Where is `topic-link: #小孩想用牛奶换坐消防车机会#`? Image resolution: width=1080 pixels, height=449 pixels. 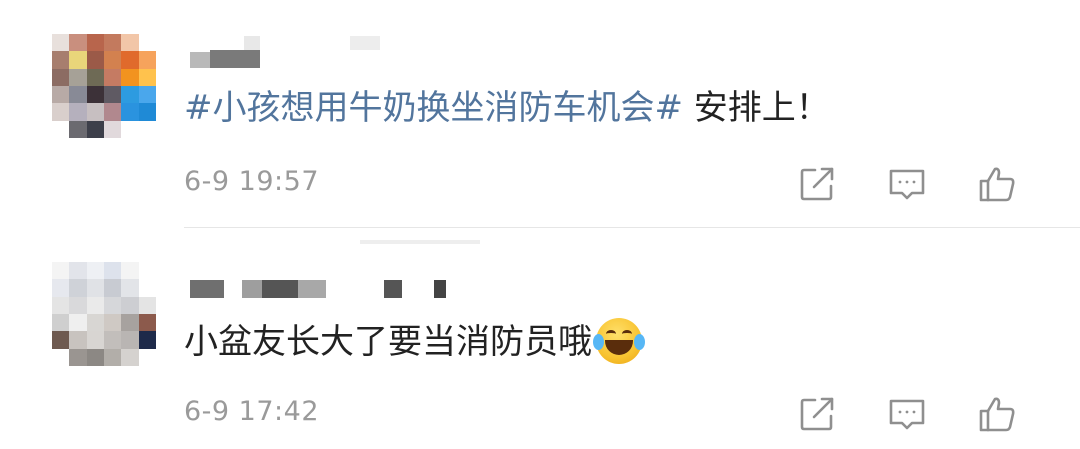 topic-link: #小孩想用牛奶换坐消防车机会# is located at coordinates (433, 108).